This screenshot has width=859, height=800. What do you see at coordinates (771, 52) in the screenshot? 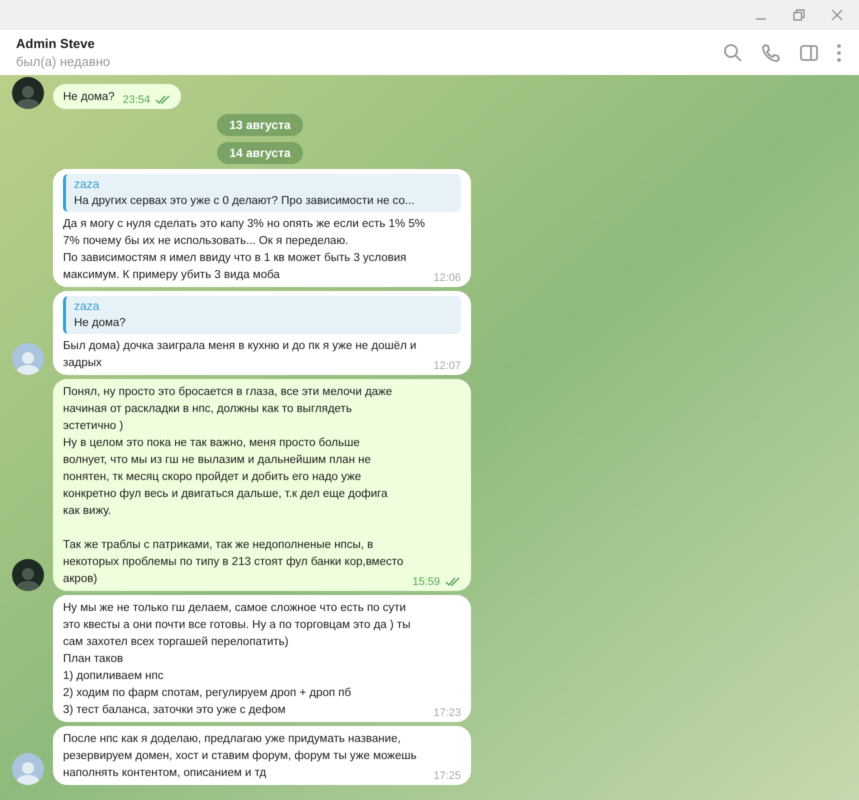
I see `phone-icon` at bounding box center [771, 52].